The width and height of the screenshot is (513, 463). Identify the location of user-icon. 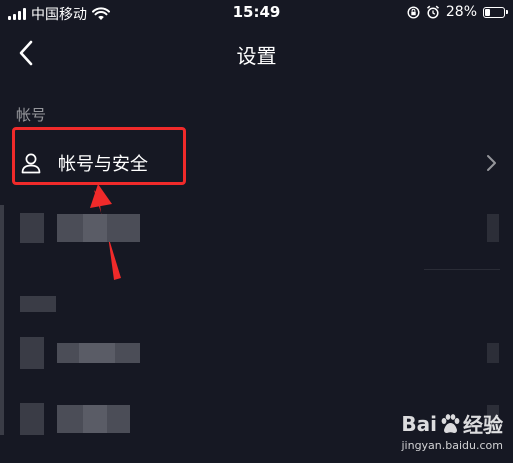
(31, 163).